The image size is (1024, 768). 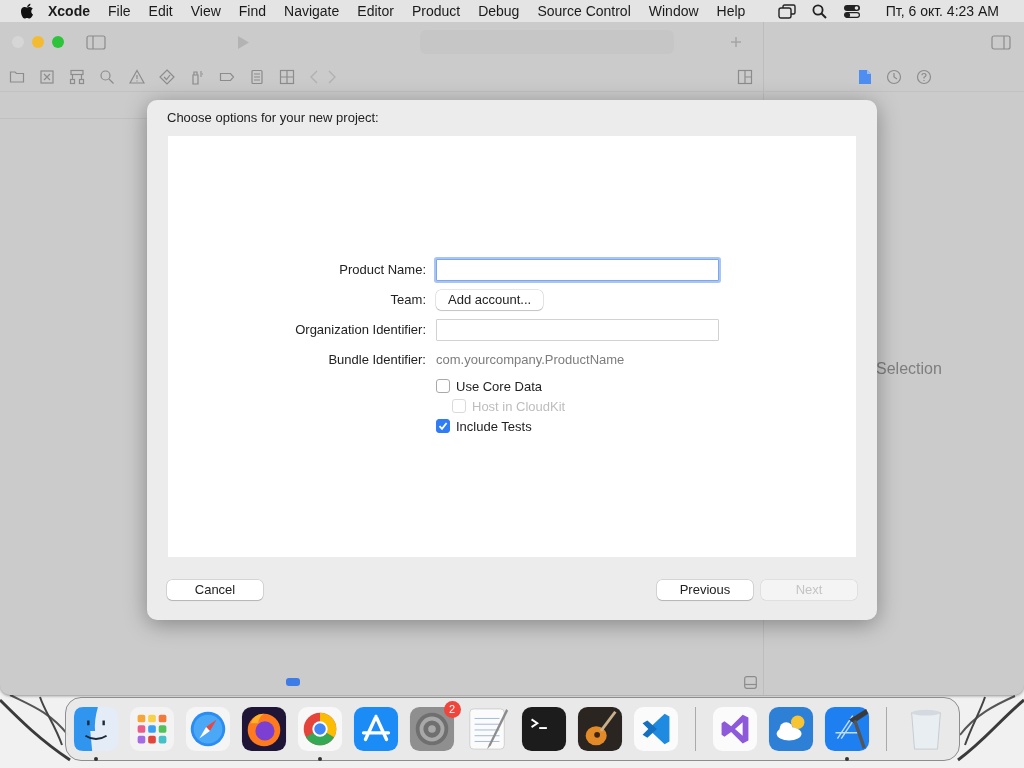 I want to click on x-square-icon, so click(x=47, y=76).